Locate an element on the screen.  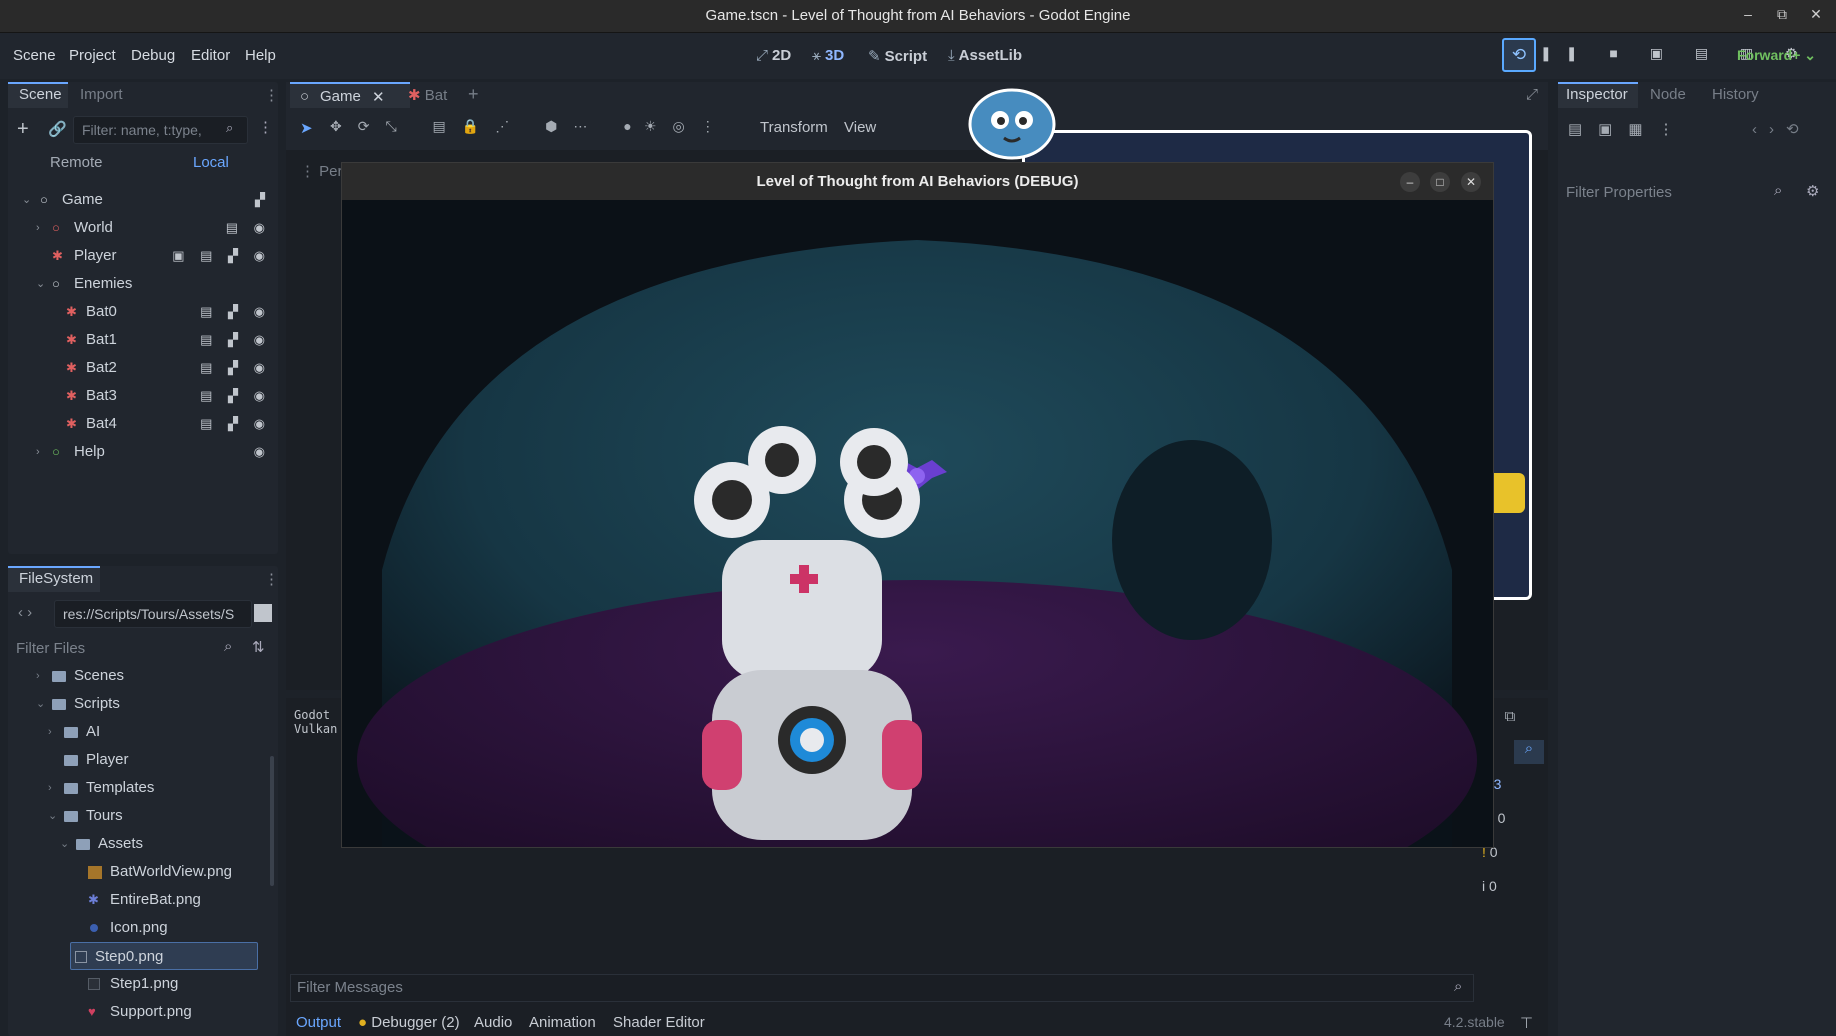
scene-filter-input: Filter: name, t:type, is located at coordinates (160, 130).